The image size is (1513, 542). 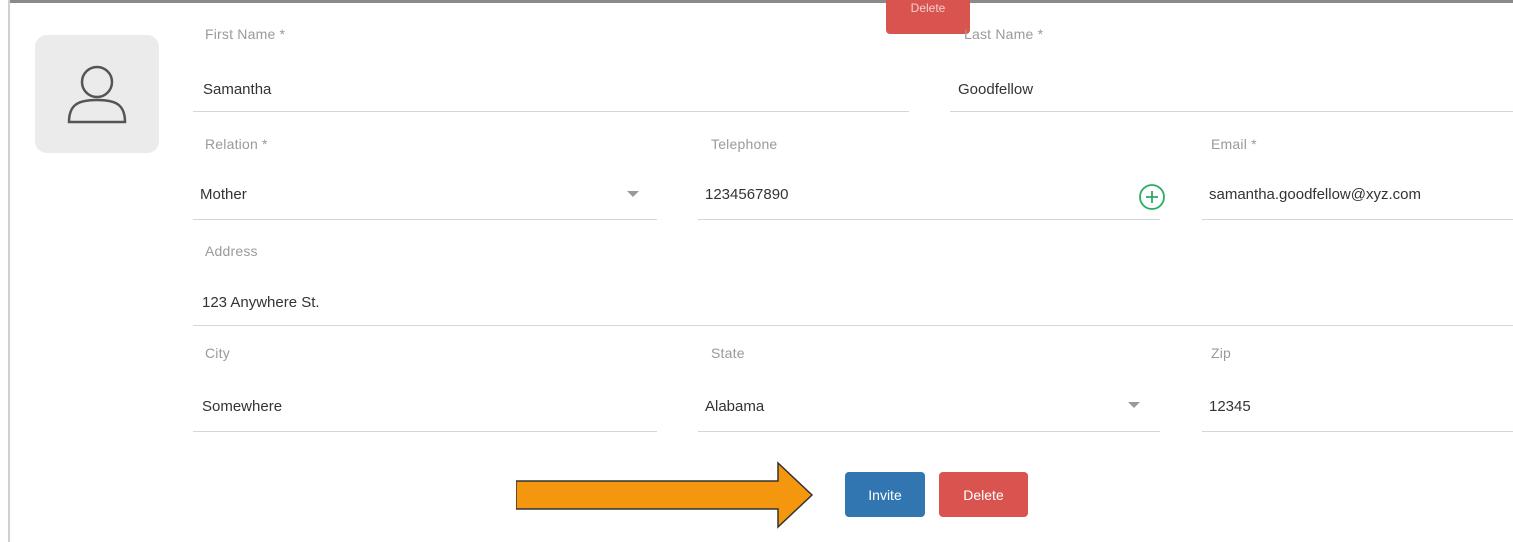 What do you see at coordinates (425, 431) in the screenshot?
I see `city-underline` at bounding box center [425, 431].